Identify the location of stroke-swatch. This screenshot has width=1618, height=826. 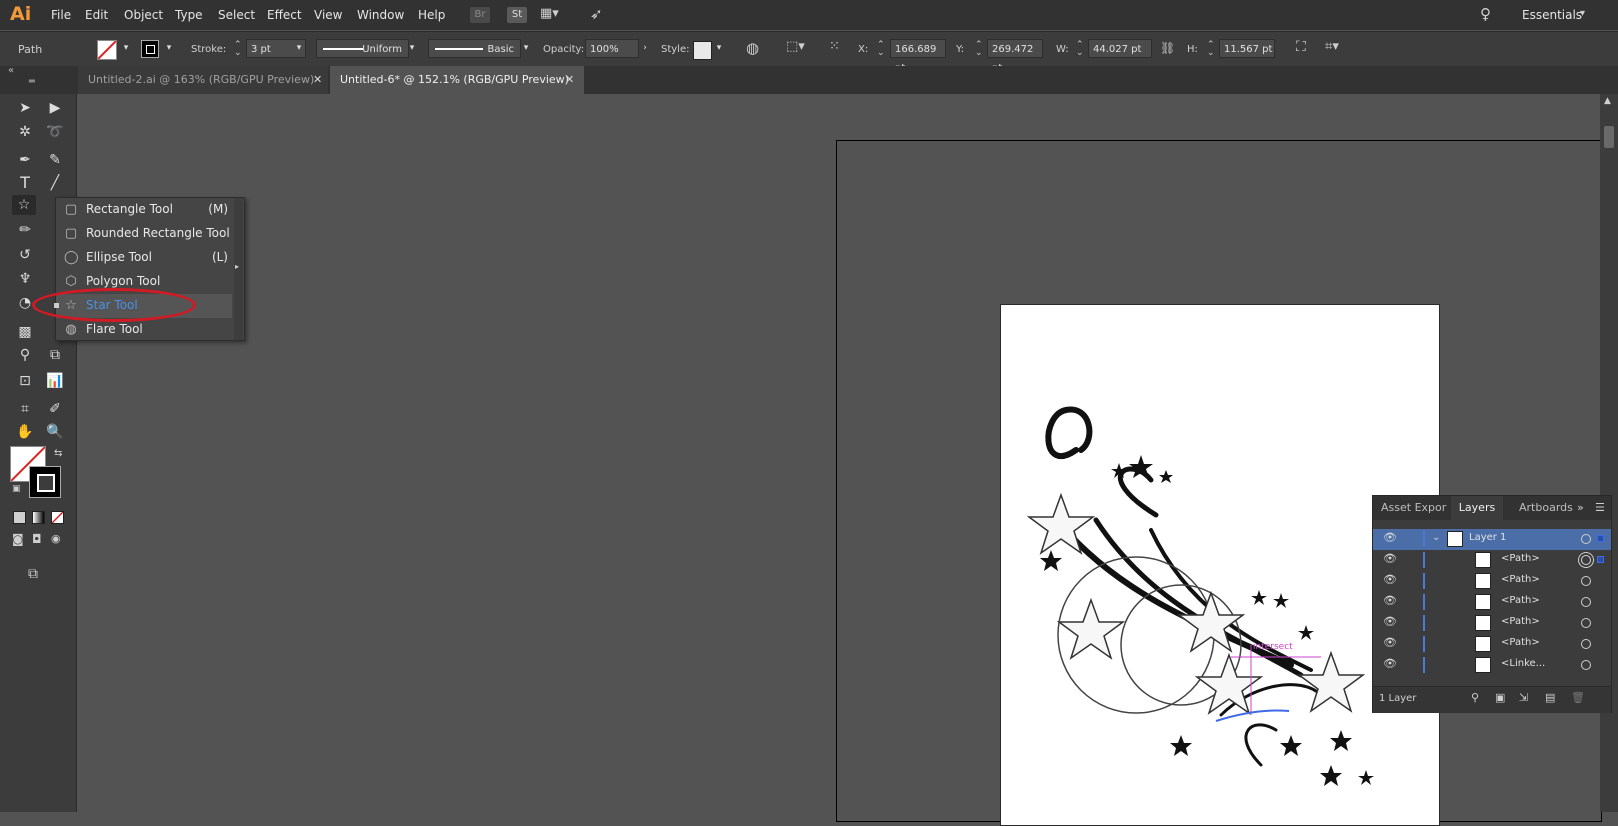
(150, 49).